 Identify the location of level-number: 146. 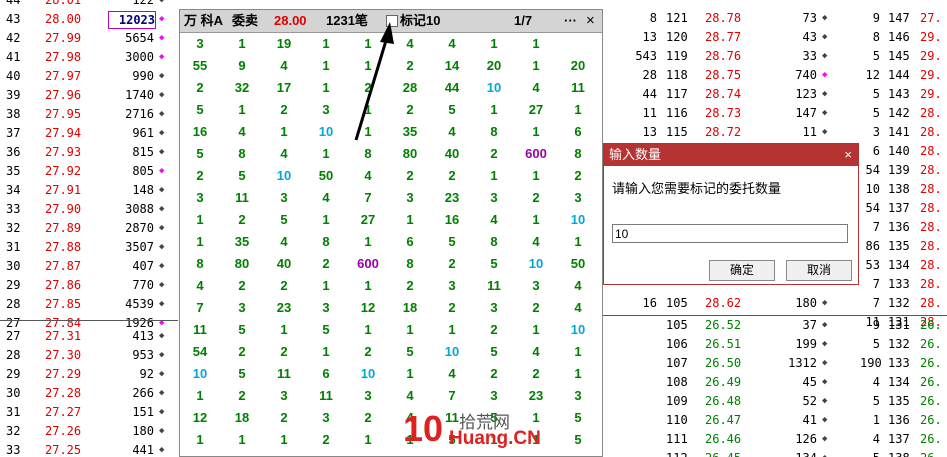
(899, 37).